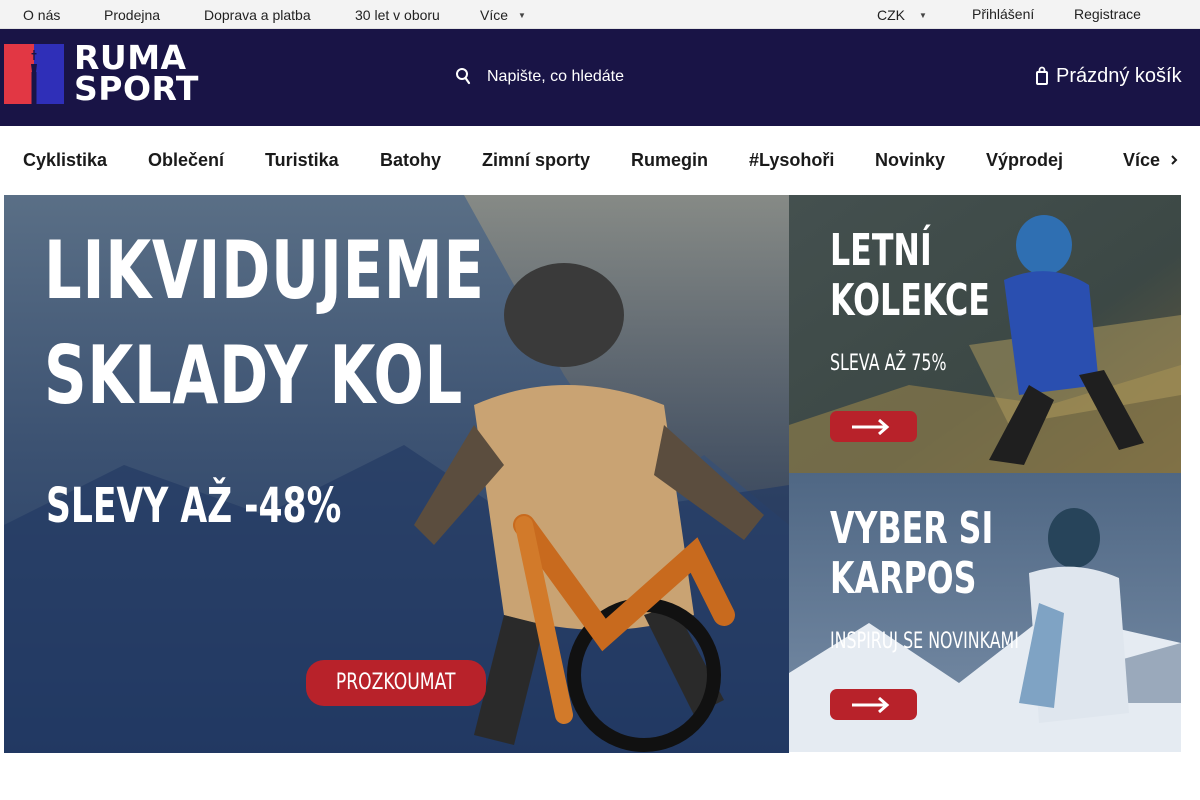  I want to click on search-icon, so click(463, 76).